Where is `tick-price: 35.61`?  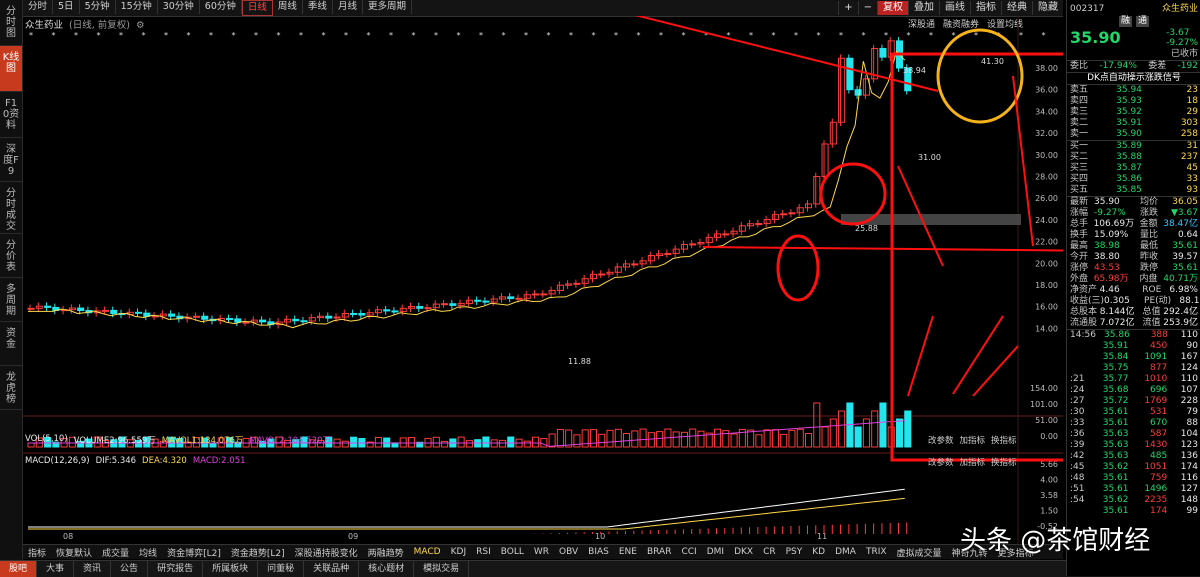 tick-price: 35.61 is located at coordinates (1115, 423).